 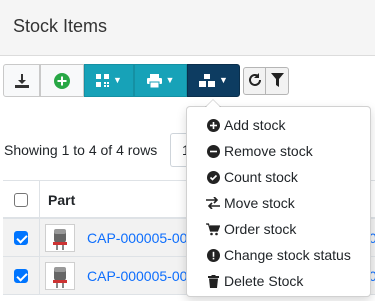 I want to click on menu-item-label: Delete Stock, so click(x=264, y=281).